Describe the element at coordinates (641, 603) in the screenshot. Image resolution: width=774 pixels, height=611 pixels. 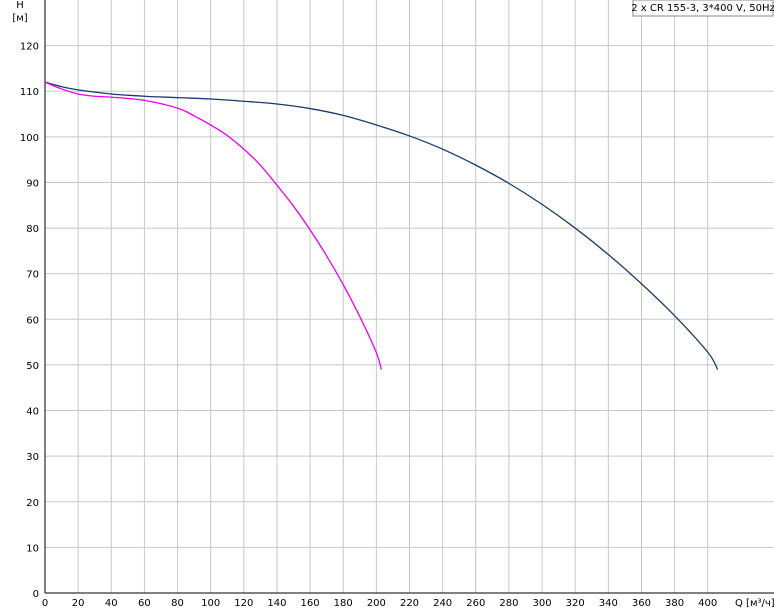
I see `x-tick-label: 360` at that location.